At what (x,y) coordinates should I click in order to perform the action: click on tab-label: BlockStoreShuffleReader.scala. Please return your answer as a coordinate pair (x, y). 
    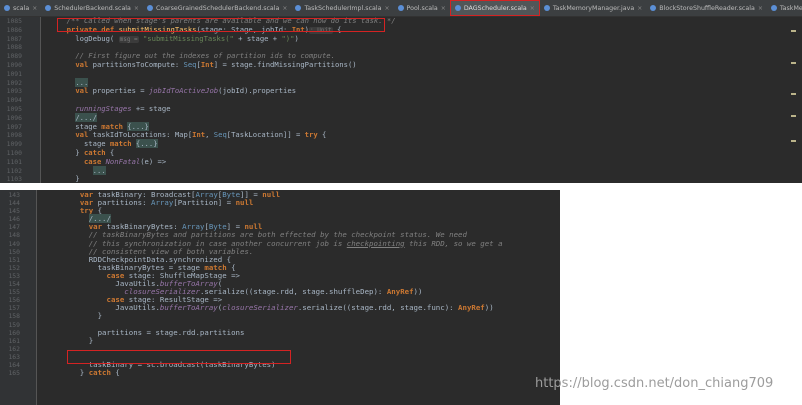
    Looking at the image, I should click on (707, 8).